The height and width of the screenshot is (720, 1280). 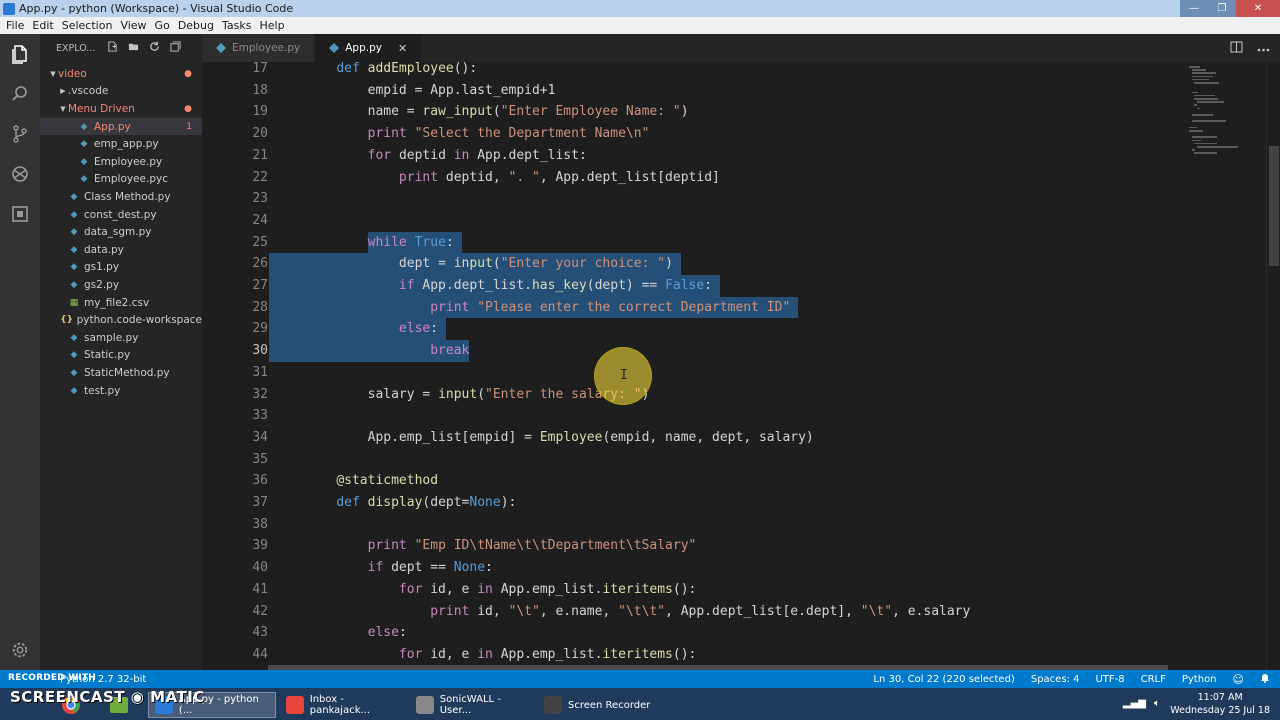 I want to click on status-indentation: Spaces: 4, so click(x=1055, y=679).